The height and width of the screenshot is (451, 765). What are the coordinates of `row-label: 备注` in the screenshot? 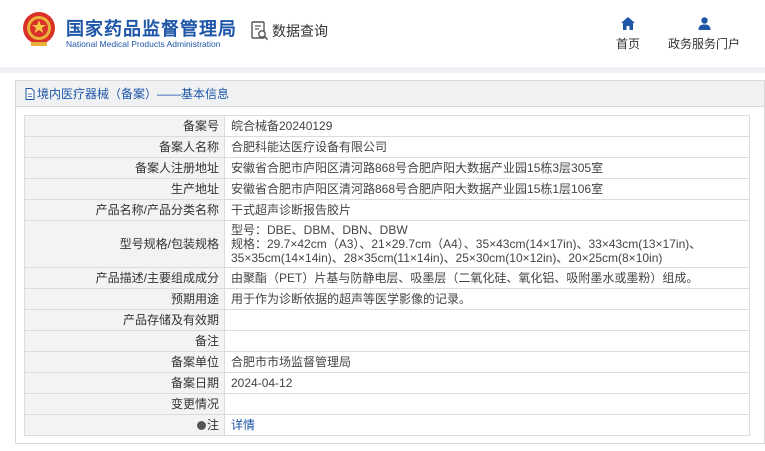 It's located at (124, 341).